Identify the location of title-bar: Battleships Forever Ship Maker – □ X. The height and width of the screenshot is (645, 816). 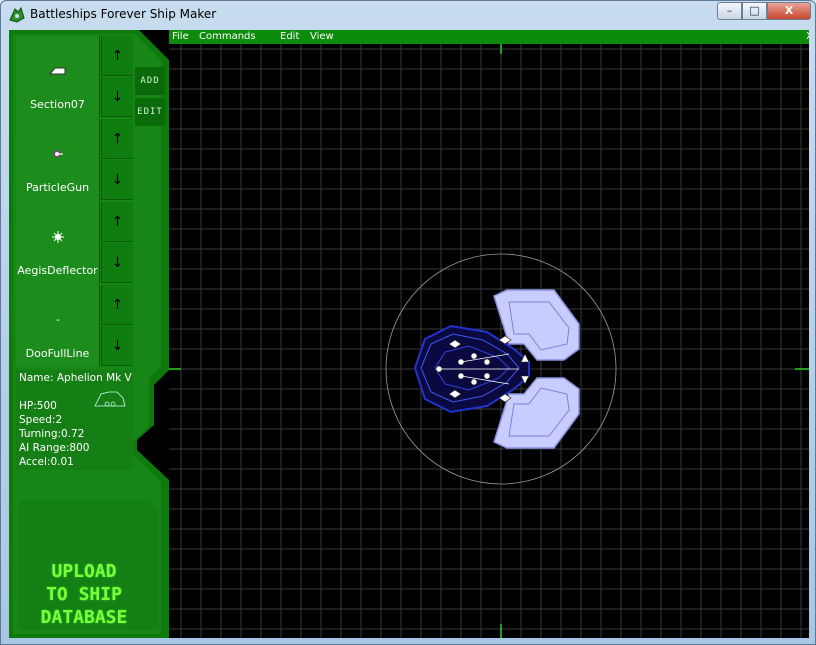
(408, 15).